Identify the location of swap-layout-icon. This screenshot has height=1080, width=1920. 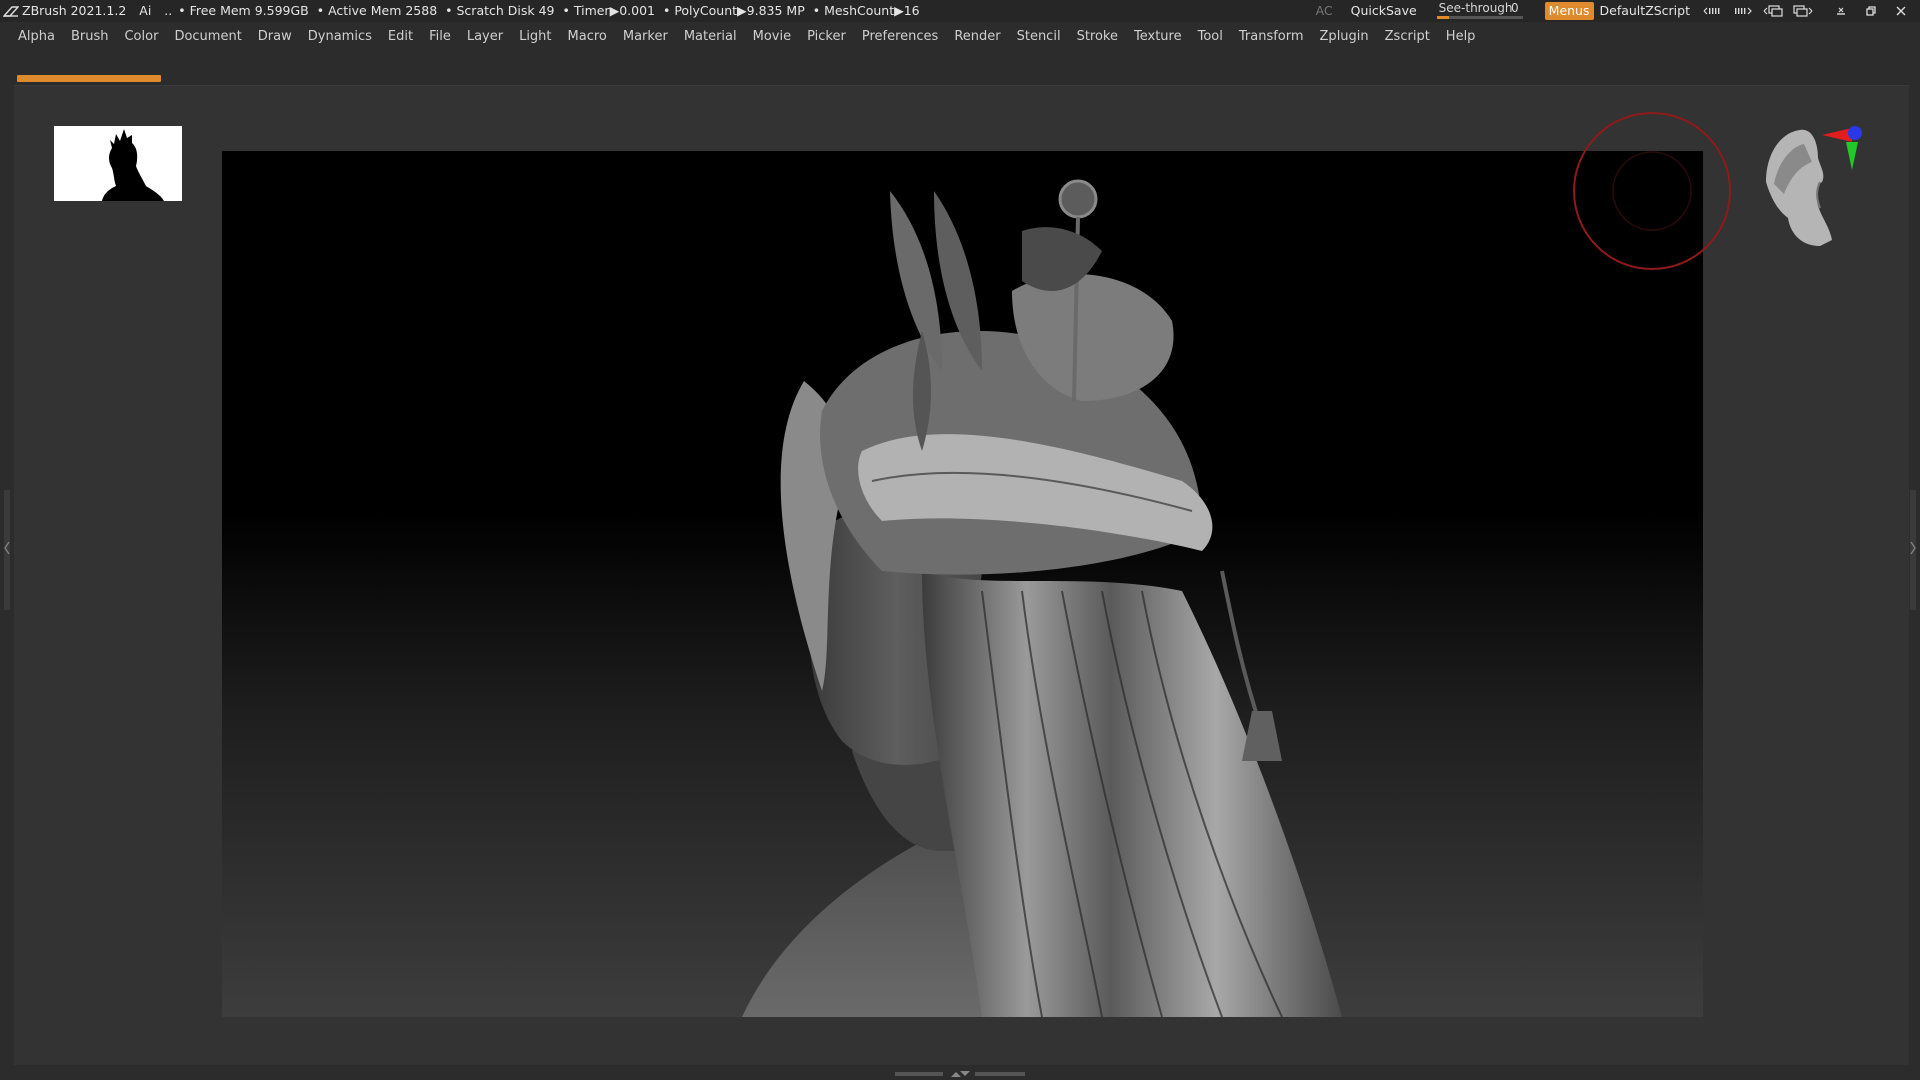
(1773, 11).